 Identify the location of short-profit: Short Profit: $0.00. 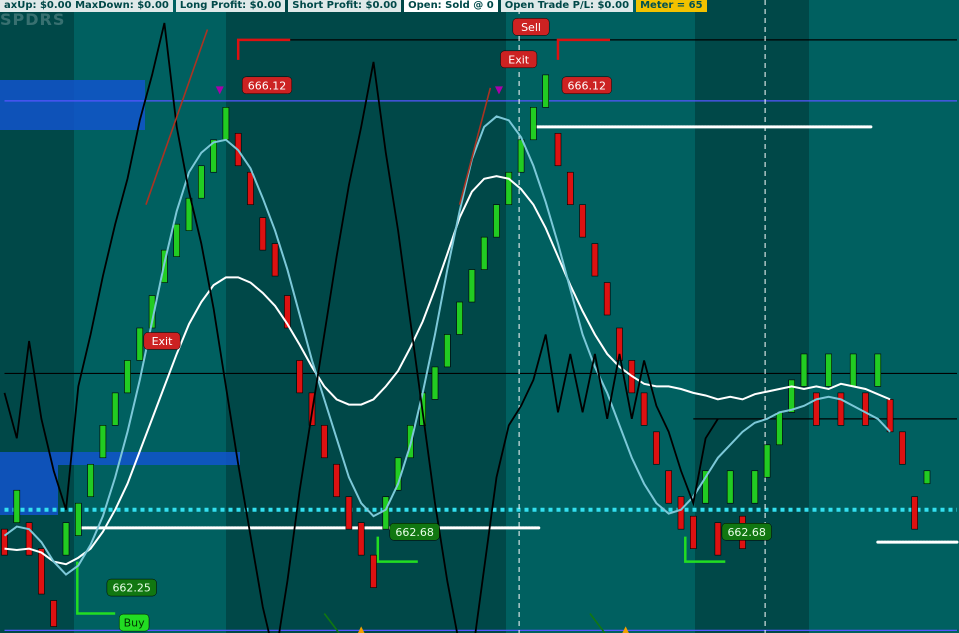
(345, 6).